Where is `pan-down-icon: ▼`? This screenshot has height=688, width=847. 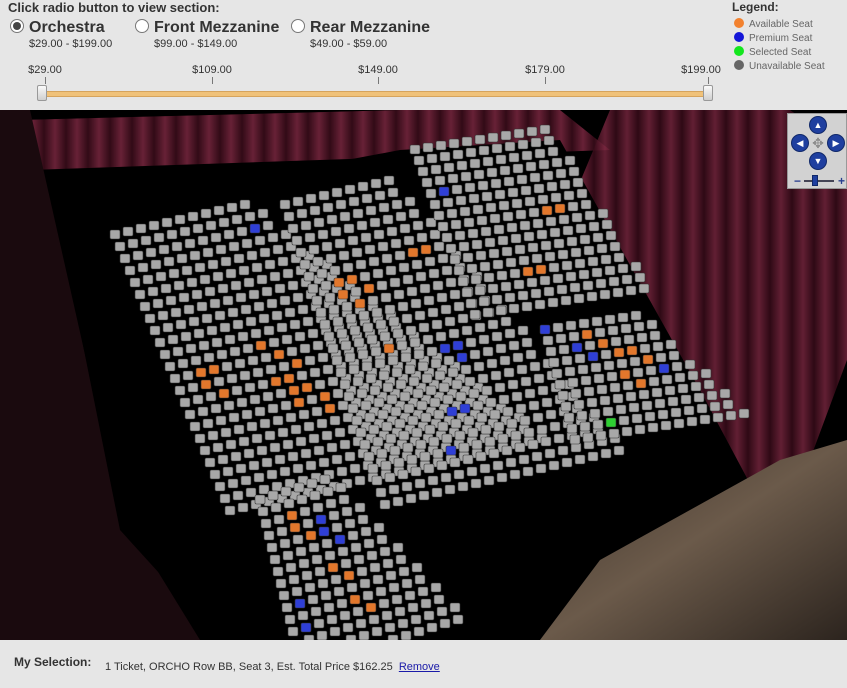 pan-down-icon: ▼ is located at coordinates (818, 161).